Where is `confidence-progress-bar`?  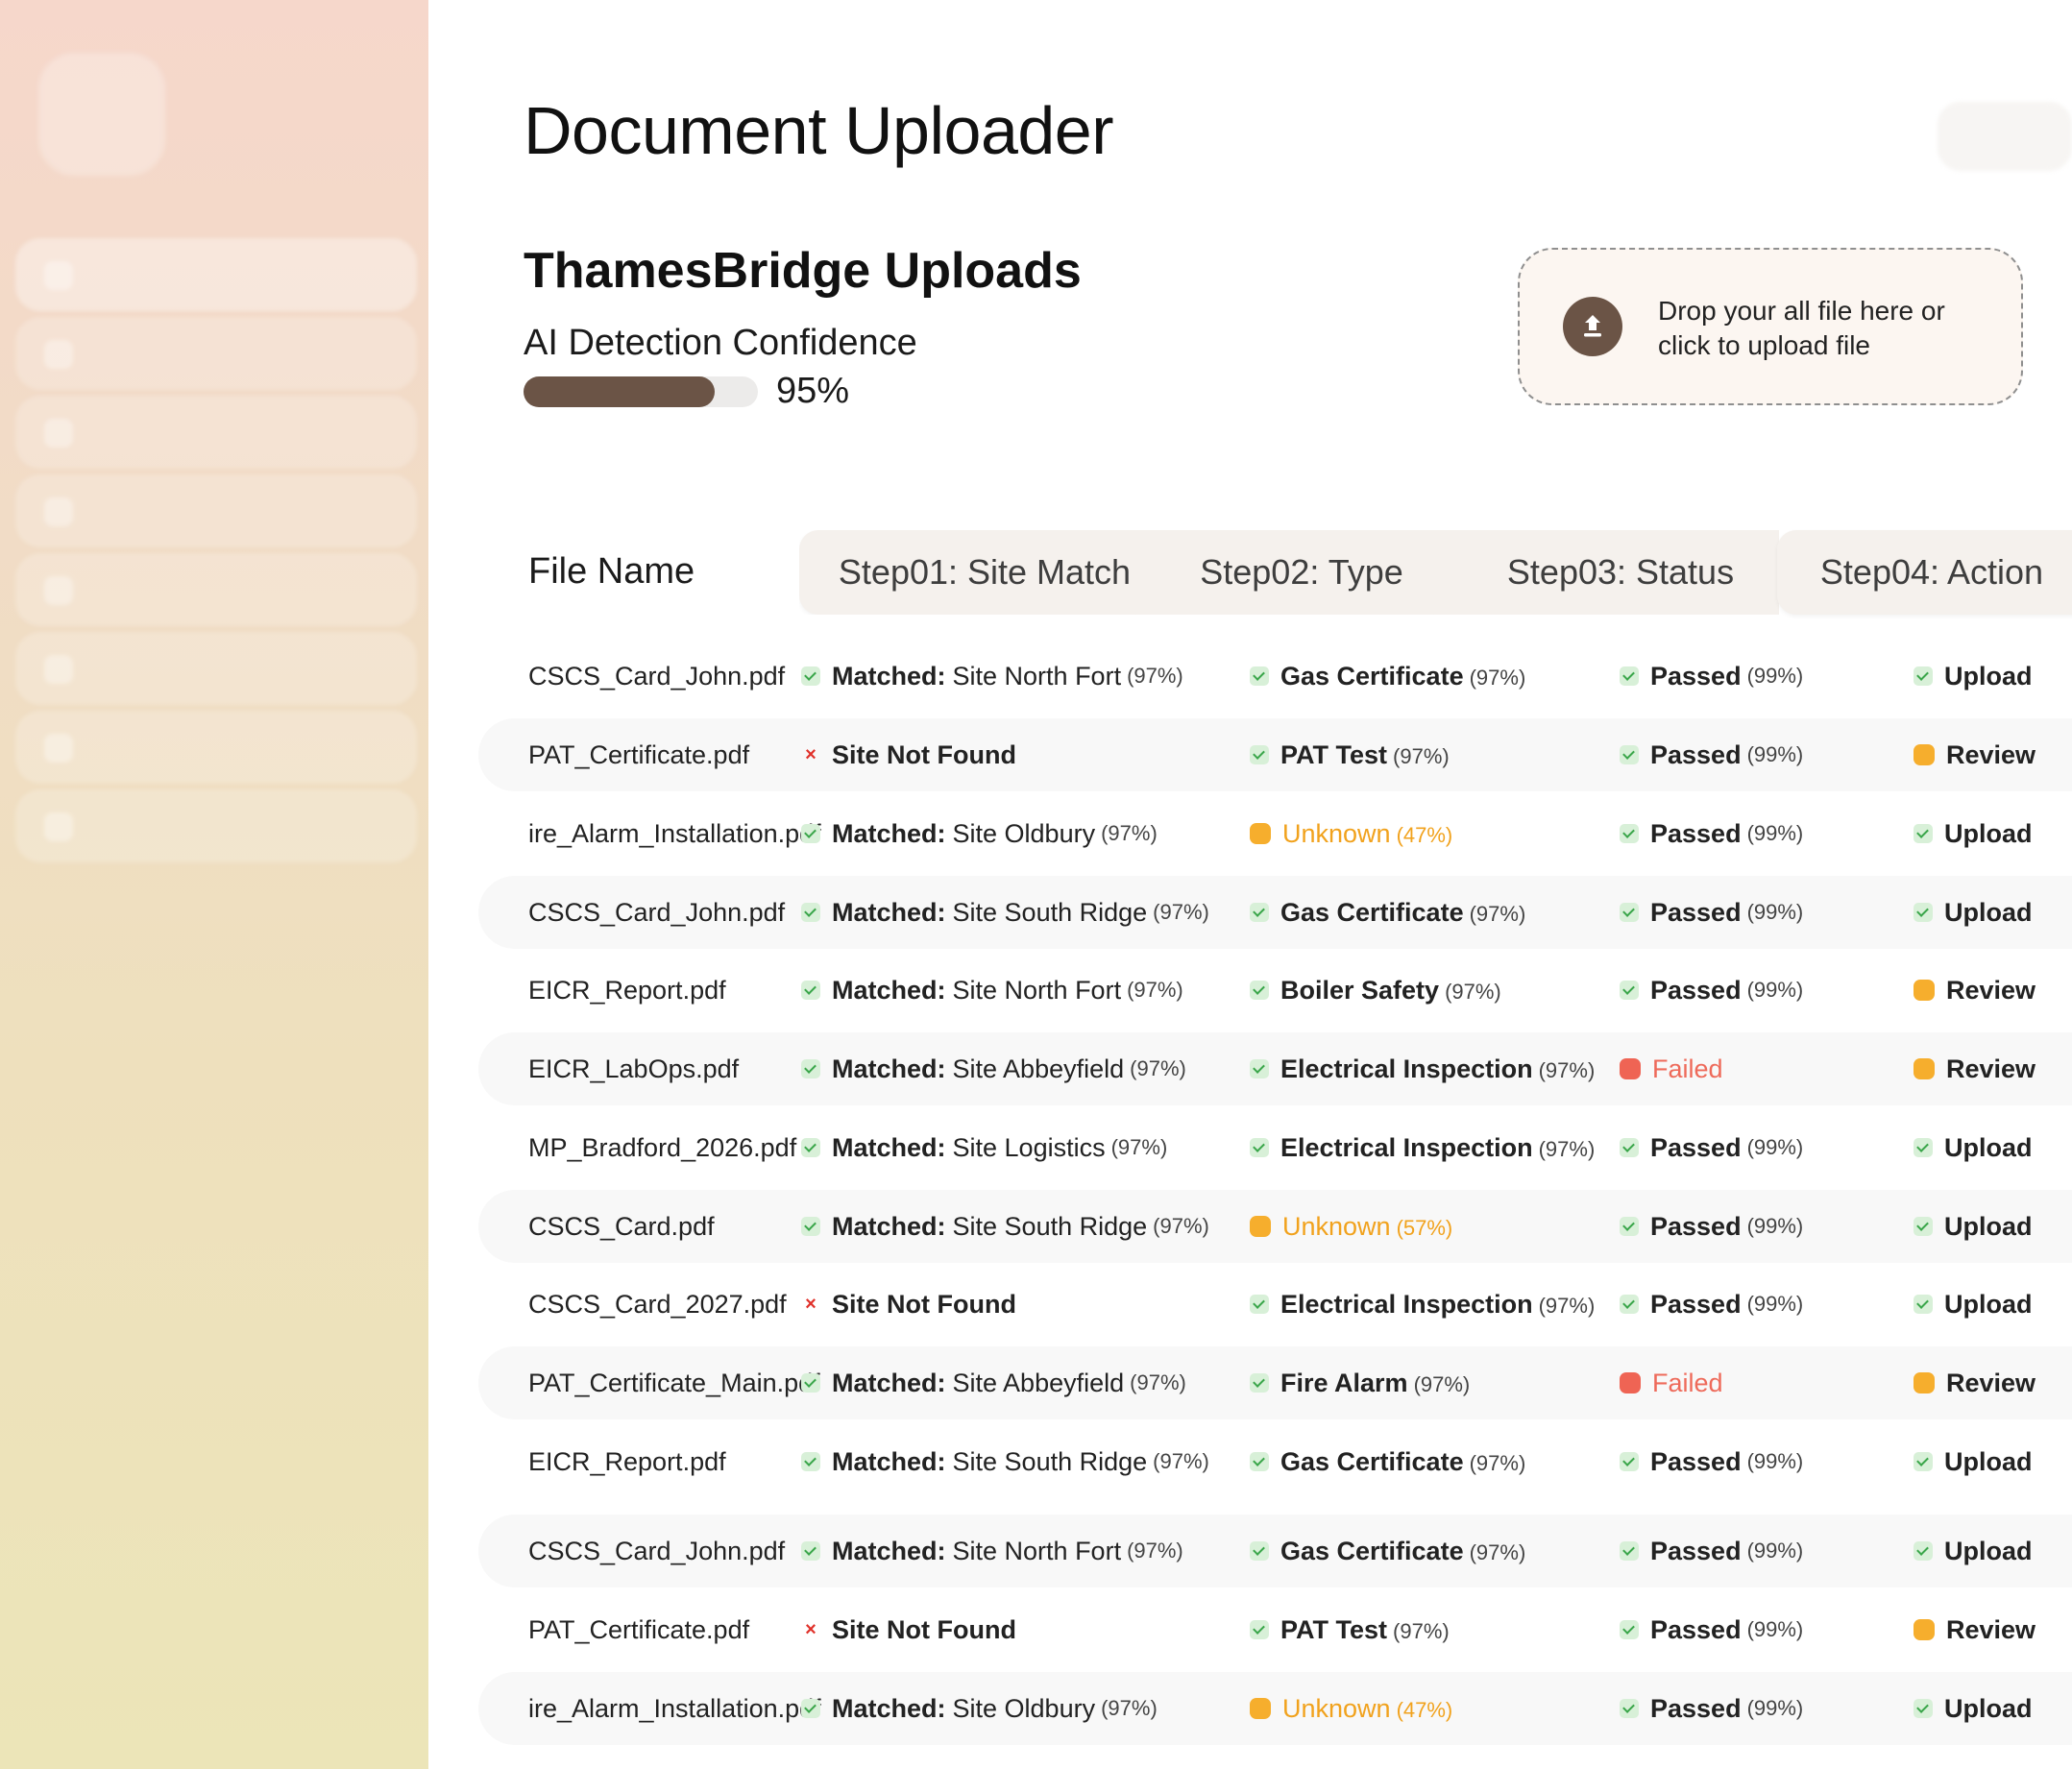 confidence-progress-bar is located at coordinates (641, 391).